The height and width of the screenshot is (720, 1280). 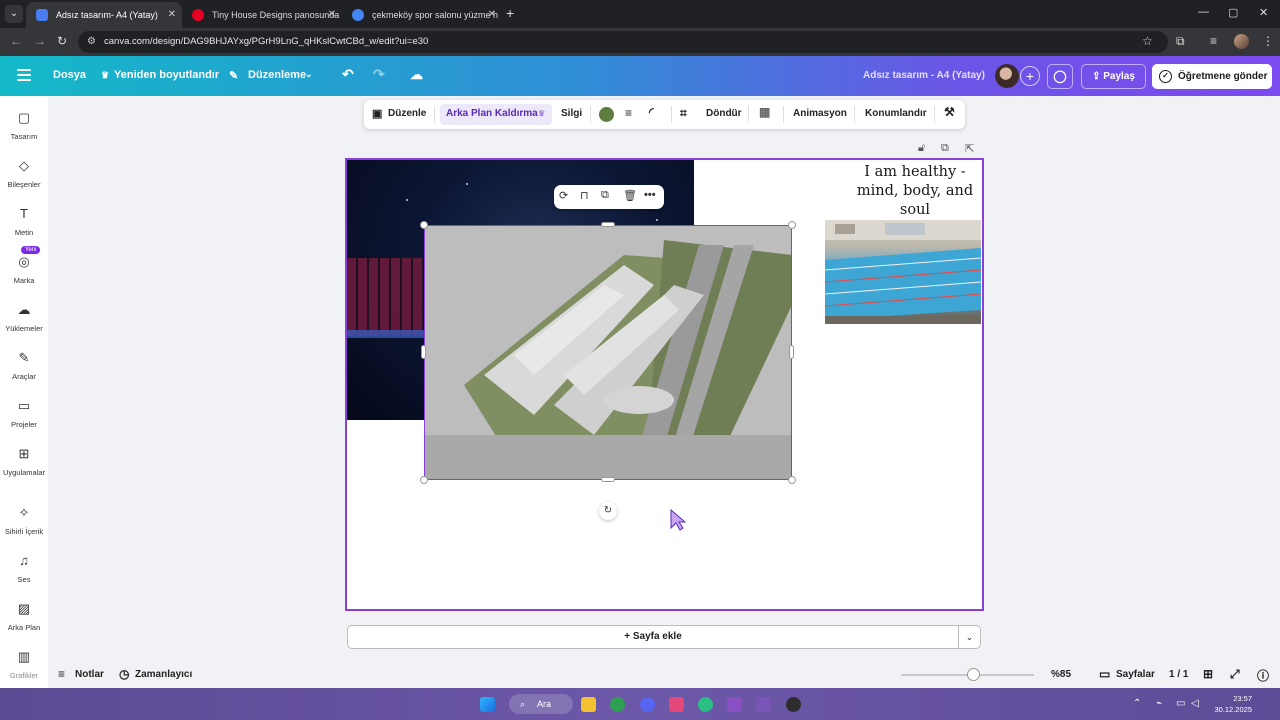 I want to click on pages-icon: ▭, so click(x=1104, y=674).